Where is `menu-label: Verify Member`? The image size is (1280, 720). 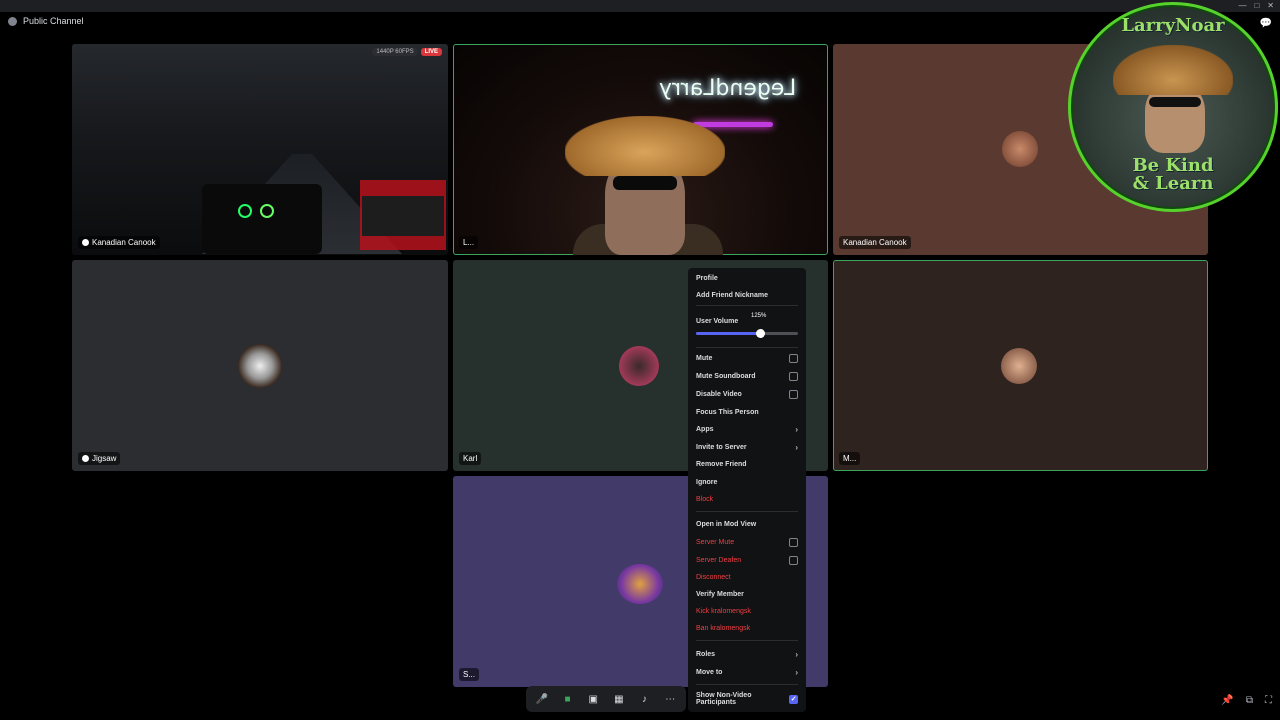
menu-label: Verify Member is located at coordinates (720, 594).